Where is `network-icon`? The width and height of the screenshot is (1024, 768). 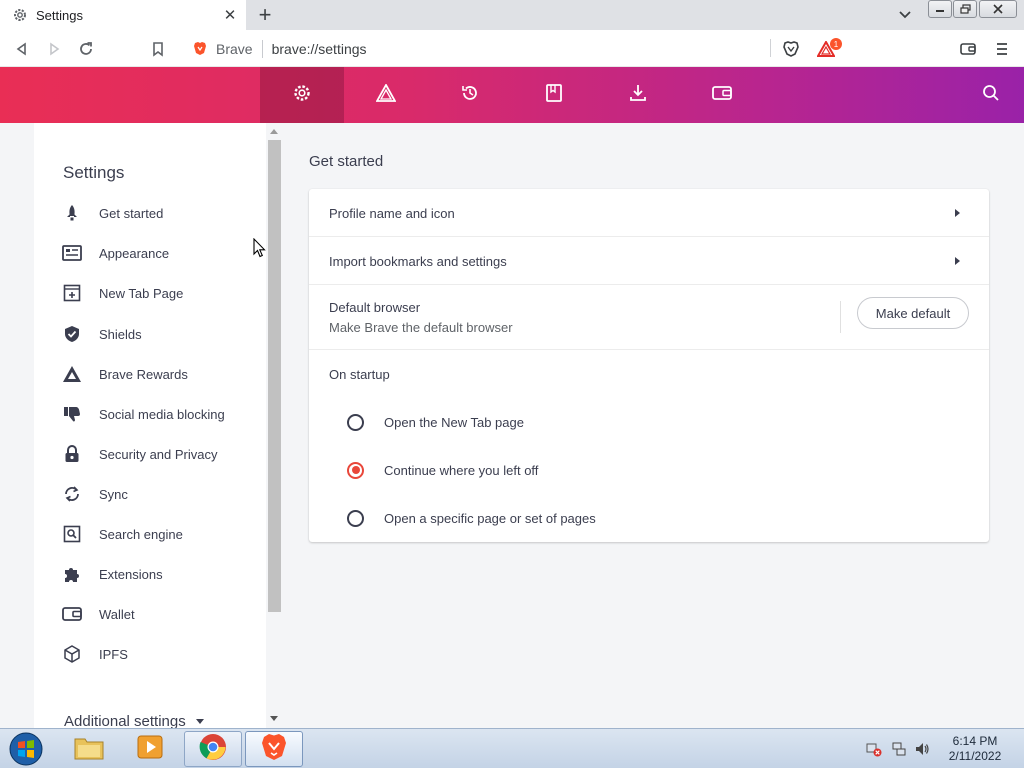 network-icon is located at coordinates (899, 749).